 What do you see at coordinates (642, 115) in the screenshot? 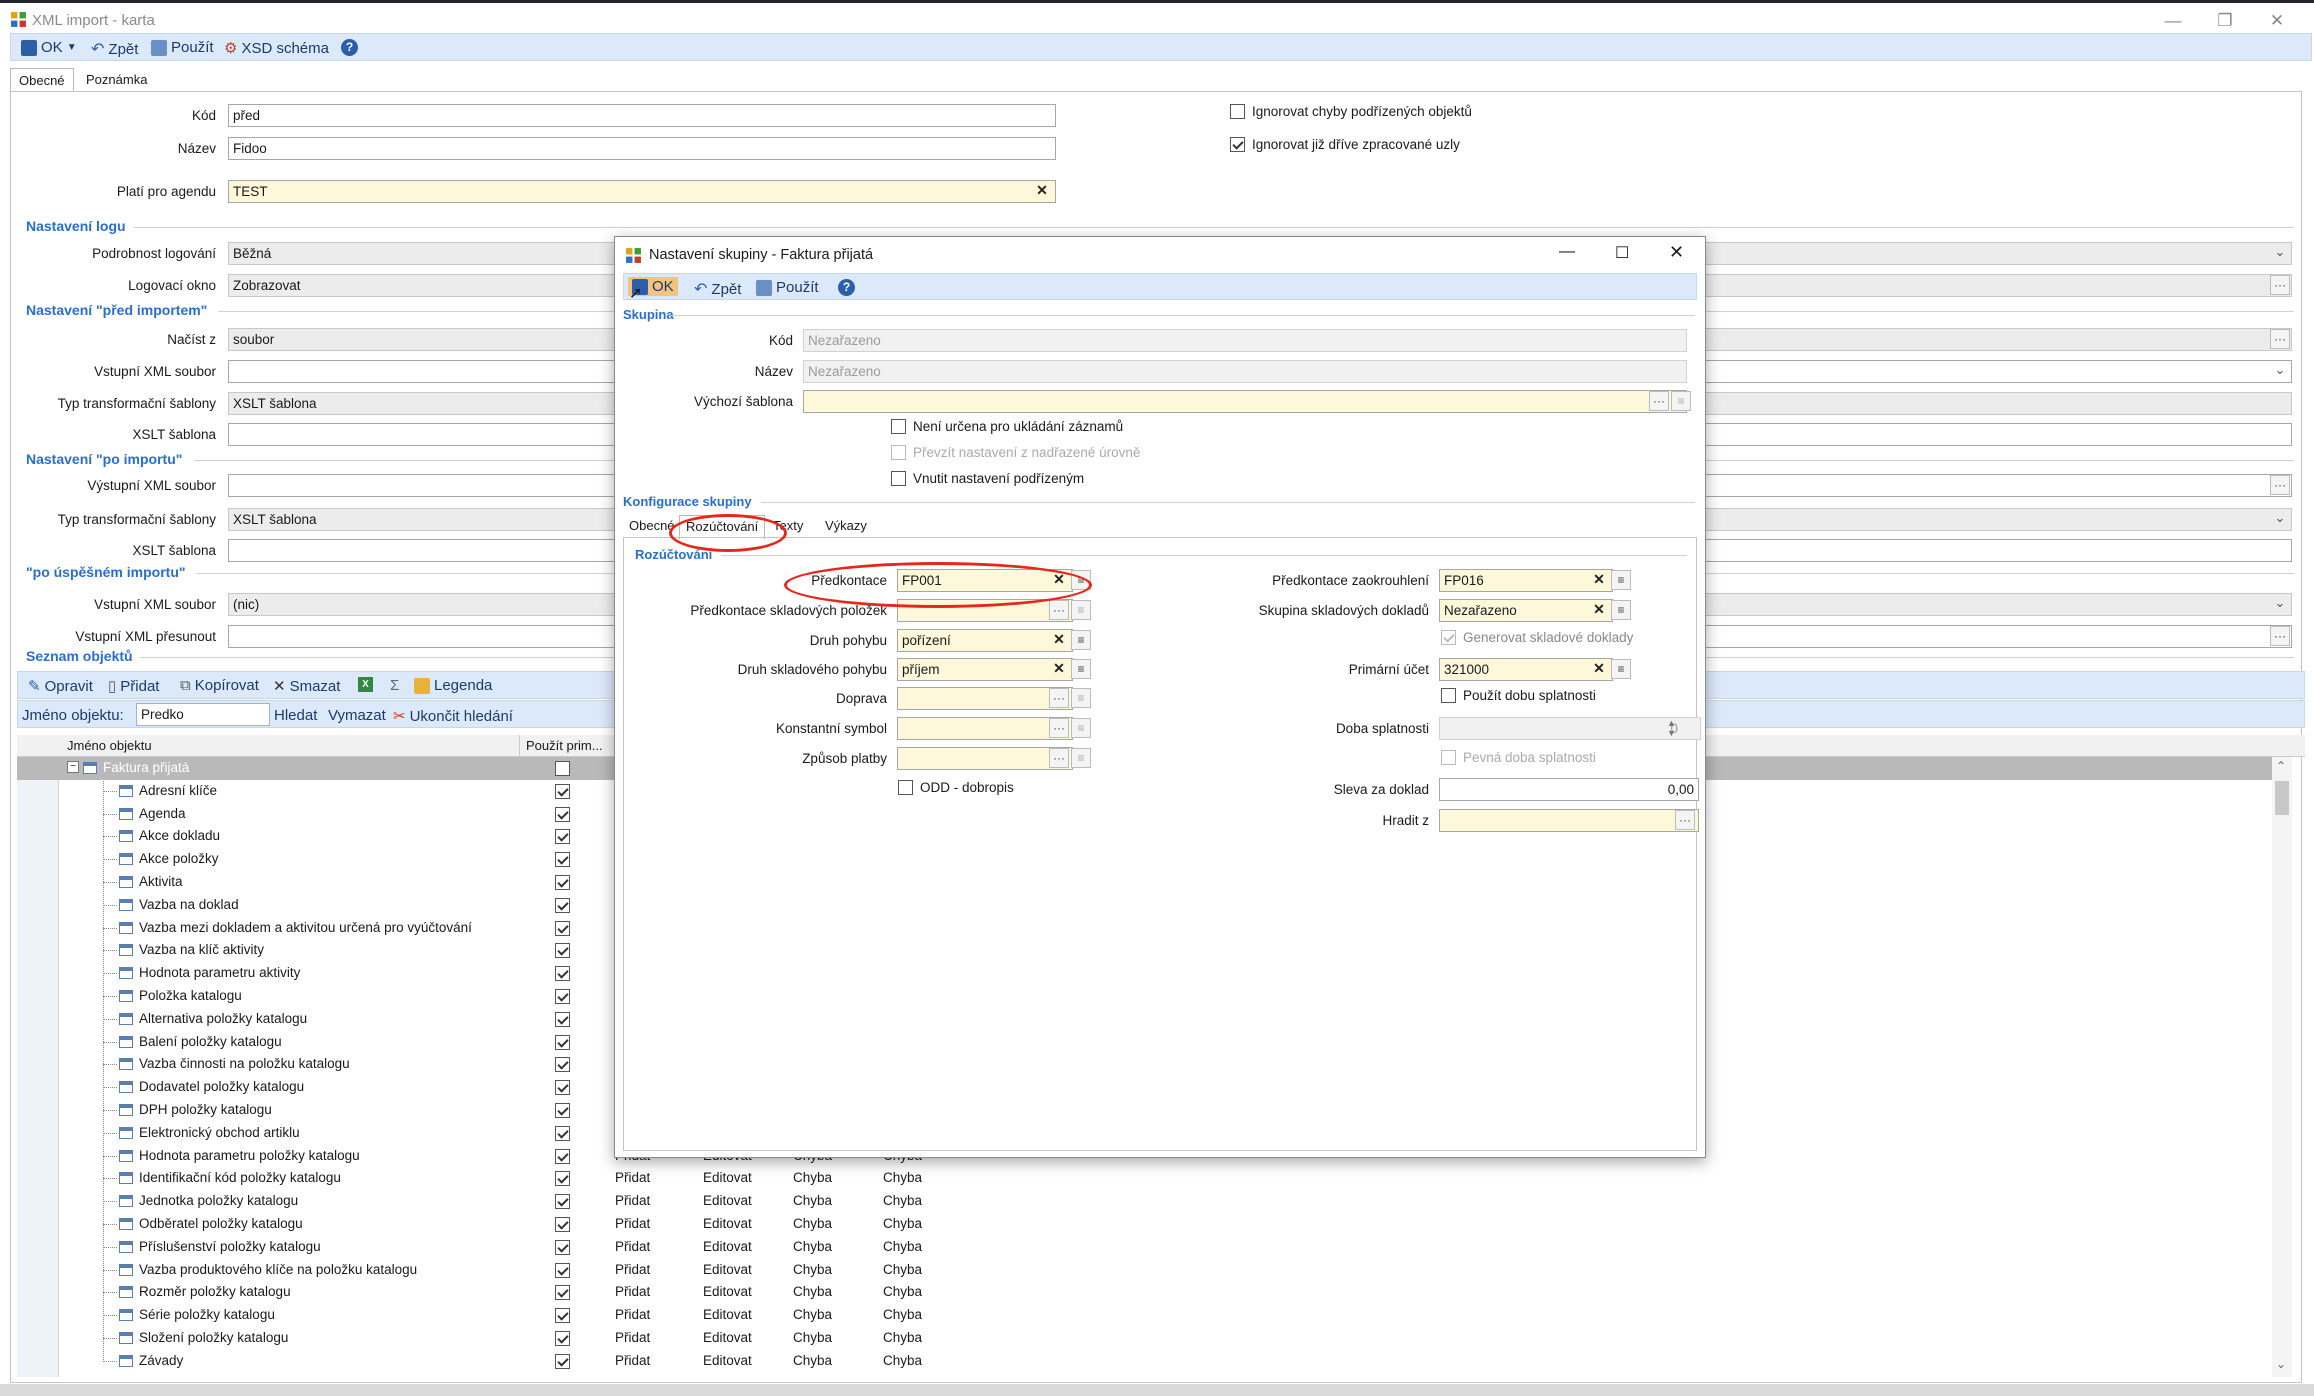
I see `kod-input: před` at bounding box center [642, 115].